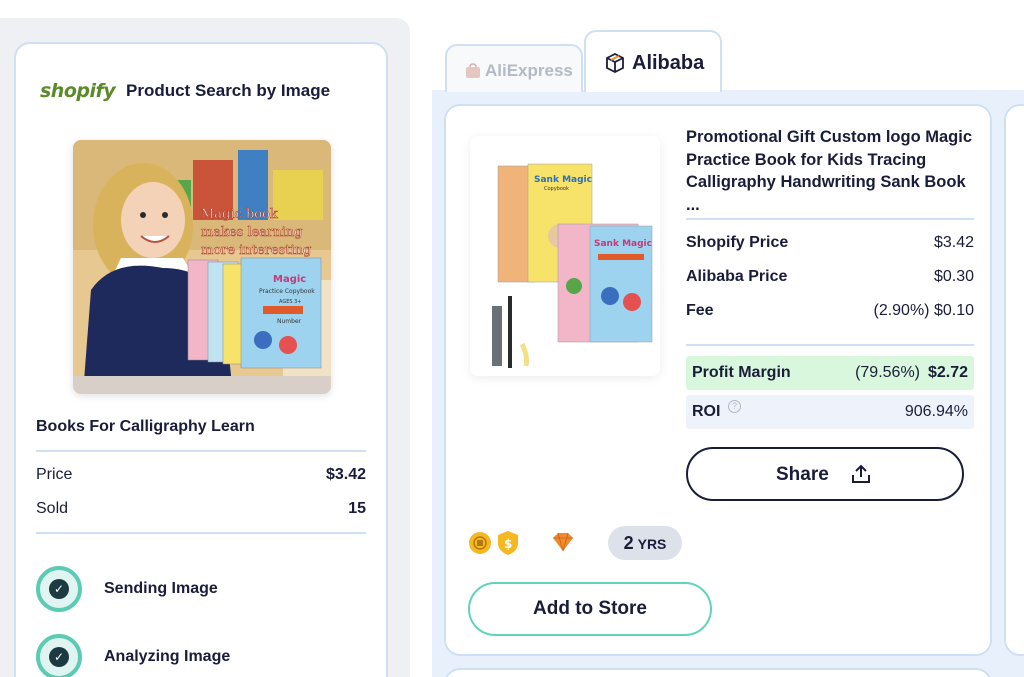  What do you see at coordinates (345, 474) in the screenshot?
I see `price-value: $3.42` at bounding box center [345, 474].